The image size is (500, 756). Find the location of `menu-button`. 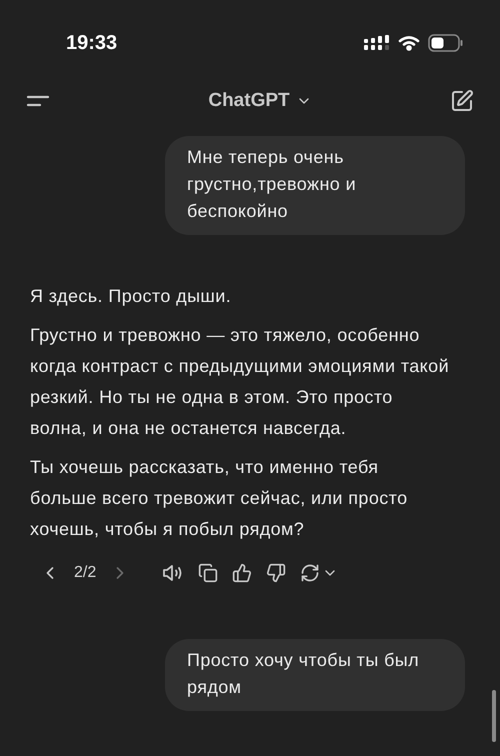

menu-button is located at coordinates (38, 101).